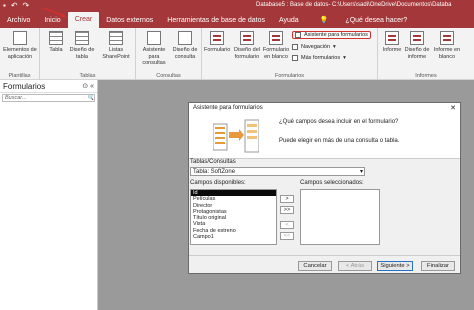 Image resolution: width=474 pixels, height=310 pixels. Describe the element at coordinates (417, 38) in the screenshot. I see `report-design-icon` at that location.